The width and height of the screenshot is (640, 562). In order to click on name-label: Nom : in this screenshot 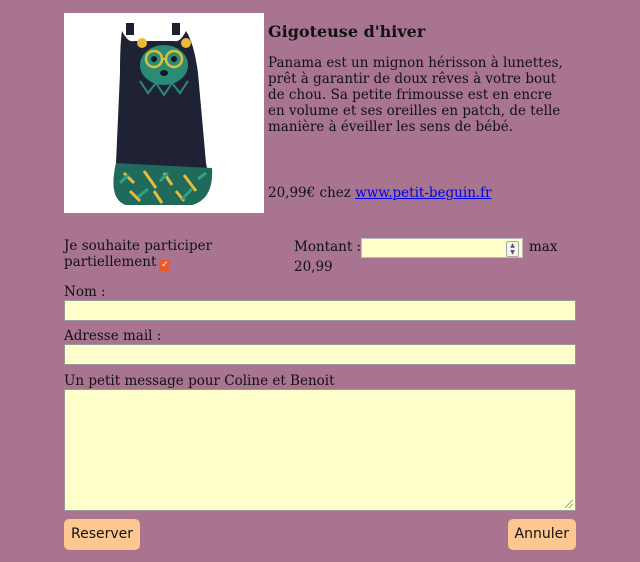, I will do `click(85, 292)`.